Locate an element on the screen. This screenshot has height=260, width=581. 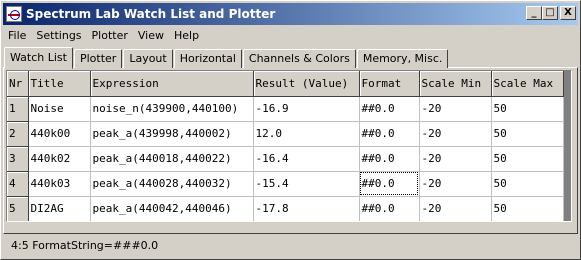
tab-memory-misc: Memory, Misc. is located at coordinates (402, 58).